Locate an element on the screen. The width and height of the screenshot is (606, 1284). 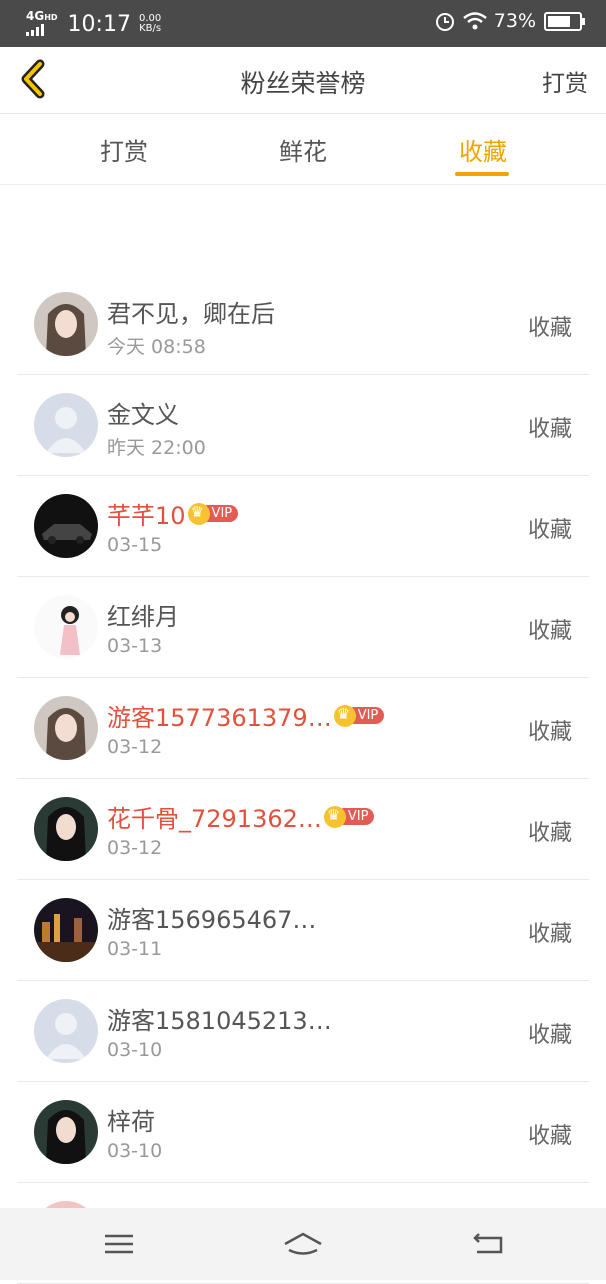
user-name: 梓荷 is located at coordinates (131, 1119).